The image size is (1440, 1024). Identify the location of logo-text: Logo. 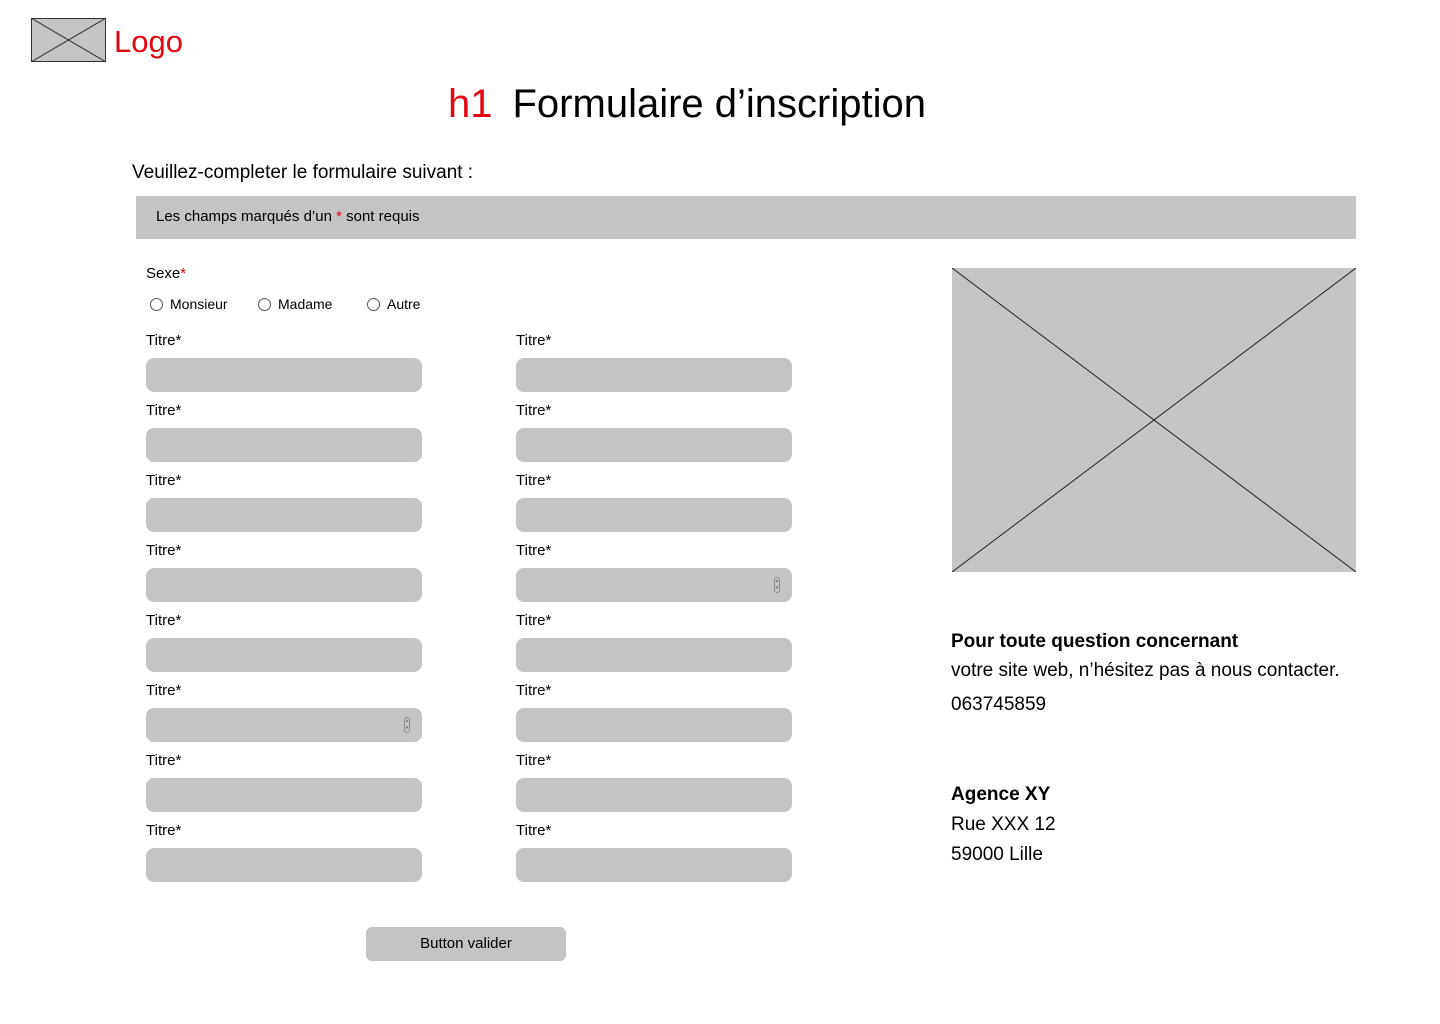
(148, 42).